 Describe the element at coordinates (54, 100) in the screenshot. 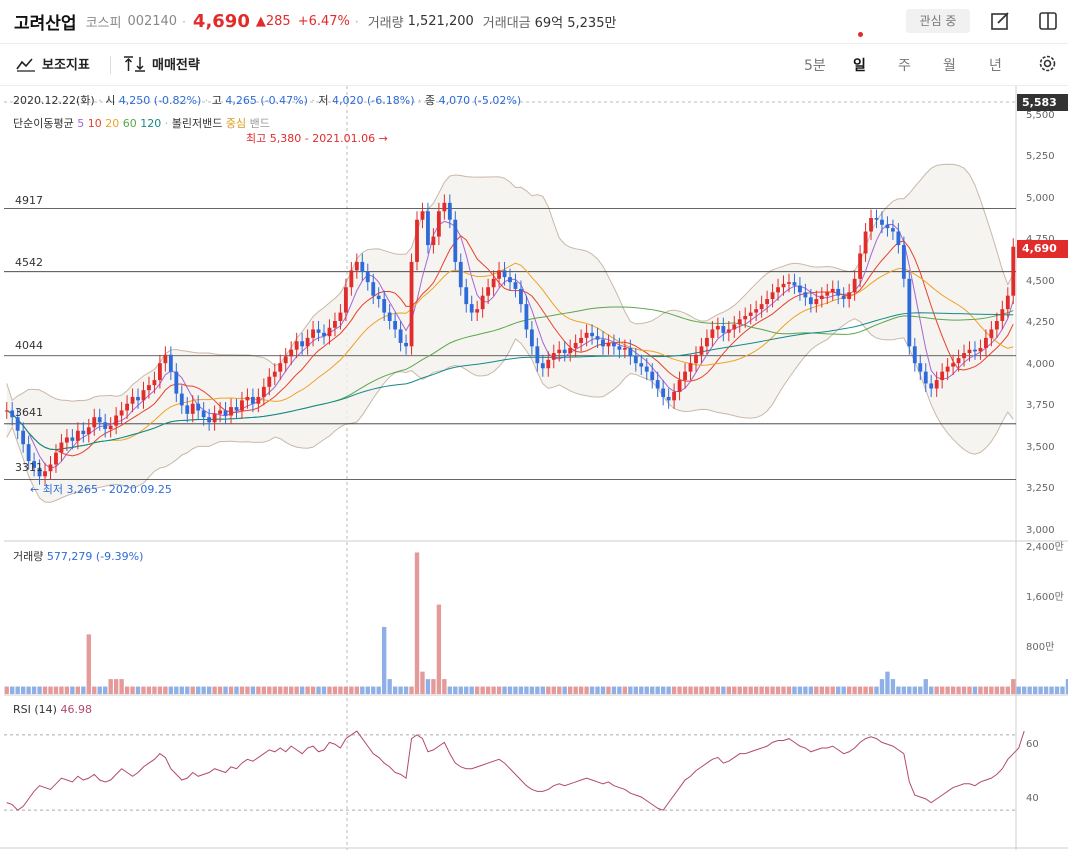

I see `ohlc-date: 2020.12.22(화)` at that location.